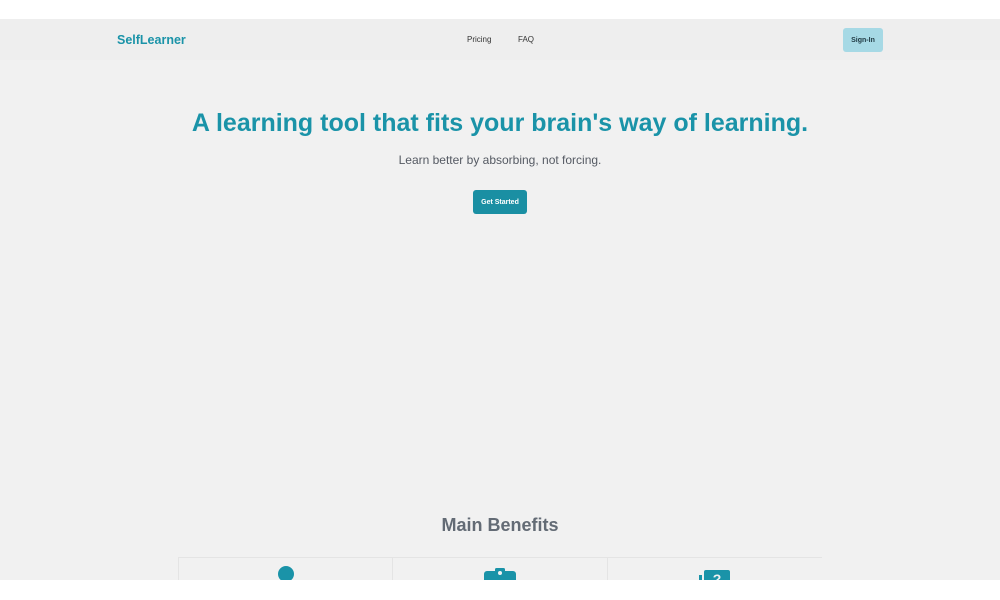 The image size is (1000, 600). I want to click on benefit-cards: ?, so click(500, 568).